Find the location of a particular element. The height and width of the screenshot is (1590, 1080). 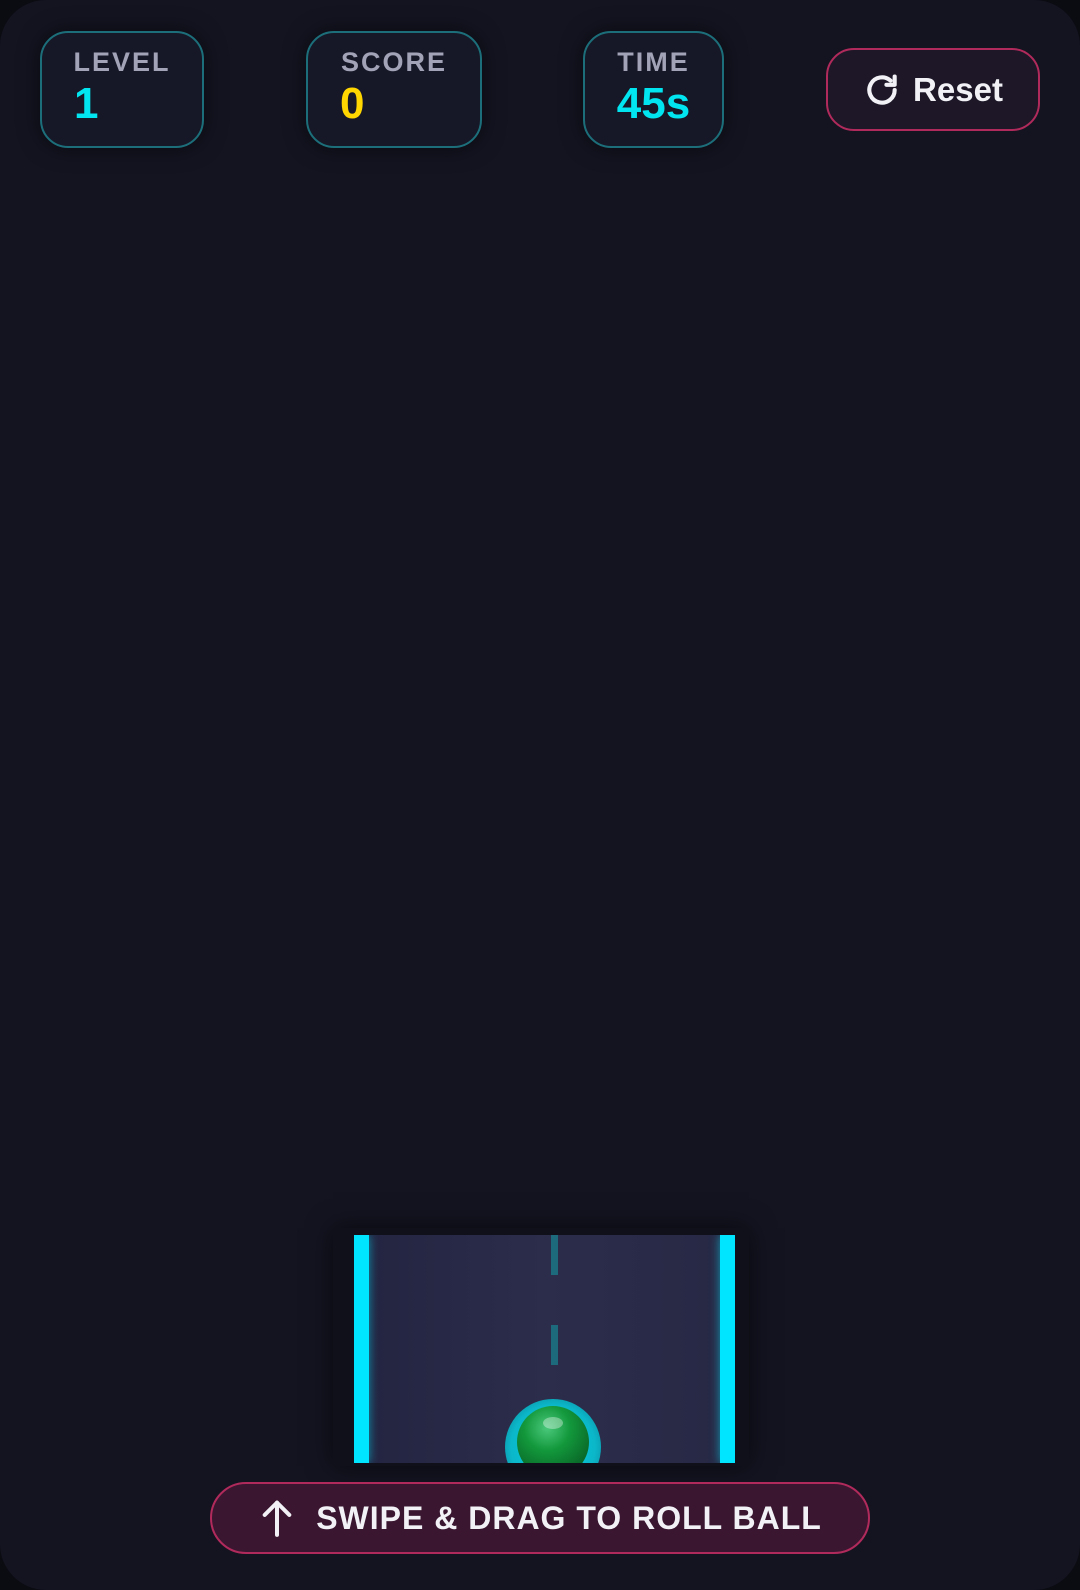

time-panel: TIME 45s is located at coordinates (653, 89).